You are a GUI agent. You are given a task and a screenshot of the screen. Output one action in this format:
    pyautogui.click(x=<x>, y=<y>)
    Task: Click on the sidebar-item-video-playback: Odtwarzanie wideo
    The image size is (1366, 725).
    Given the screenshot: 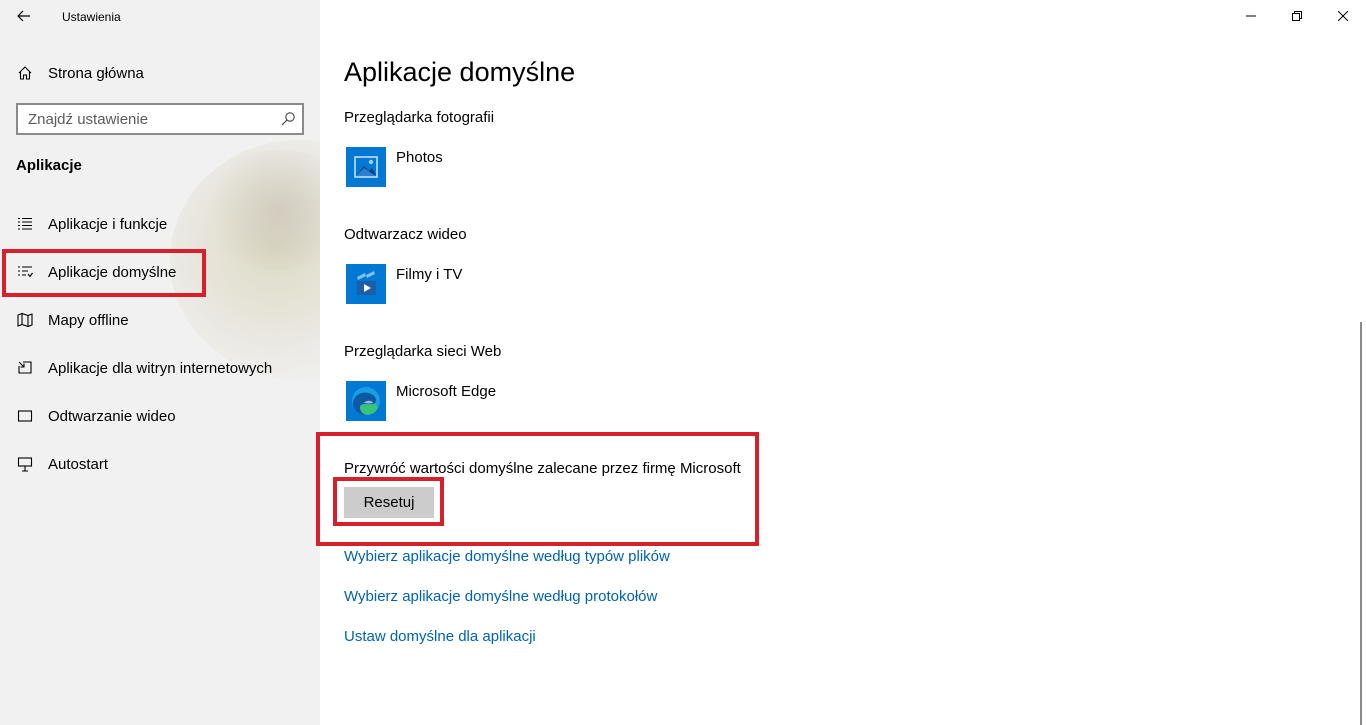 What is the action you would take?
    pyautogui.click(x=160, y=416)
    